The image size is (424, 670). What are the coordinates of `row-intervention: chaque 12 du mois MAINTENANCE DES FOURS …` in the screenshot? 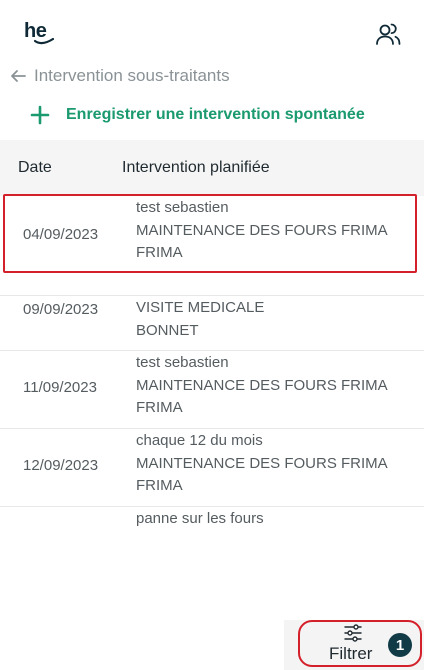 It's located at (262, 464).